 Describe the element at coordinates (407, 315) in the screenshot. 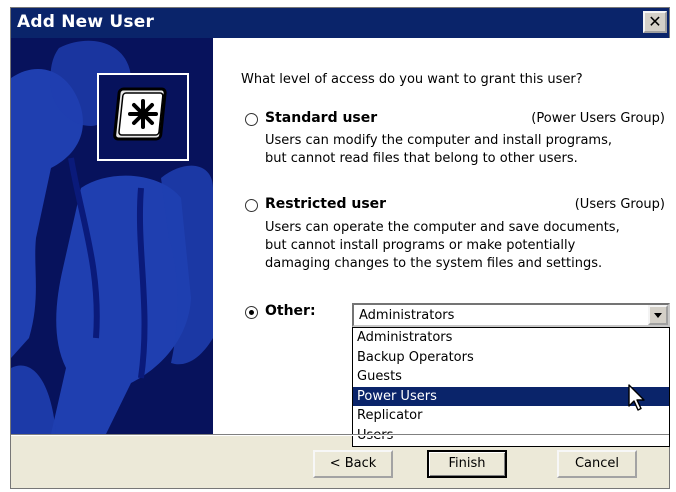

I see `group-combobox-value: Administrators` at that location.